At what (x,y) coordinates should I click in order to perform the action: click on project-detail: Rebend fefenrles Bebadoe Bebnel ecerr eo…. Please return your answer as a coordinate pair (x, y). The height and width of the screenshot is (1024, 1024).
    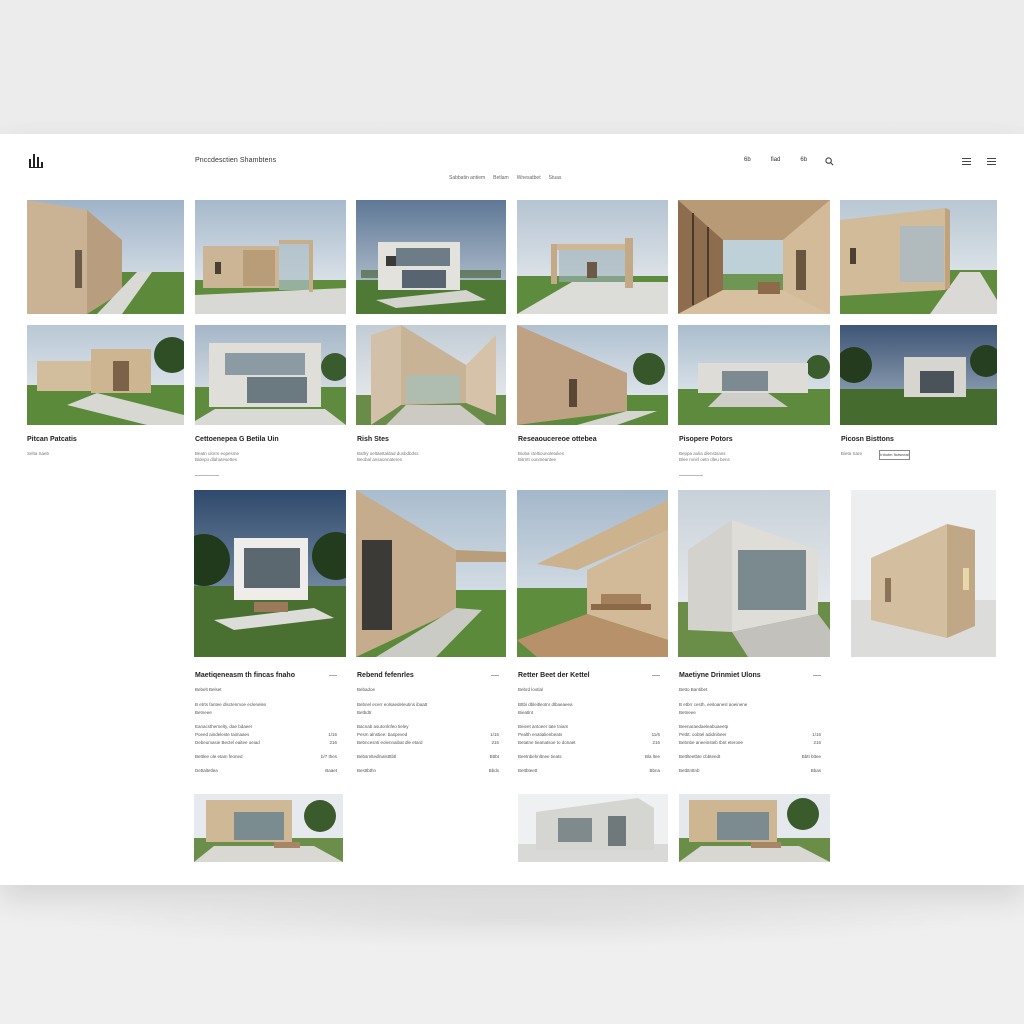
    Looking at the image, I should click on (431, 727).